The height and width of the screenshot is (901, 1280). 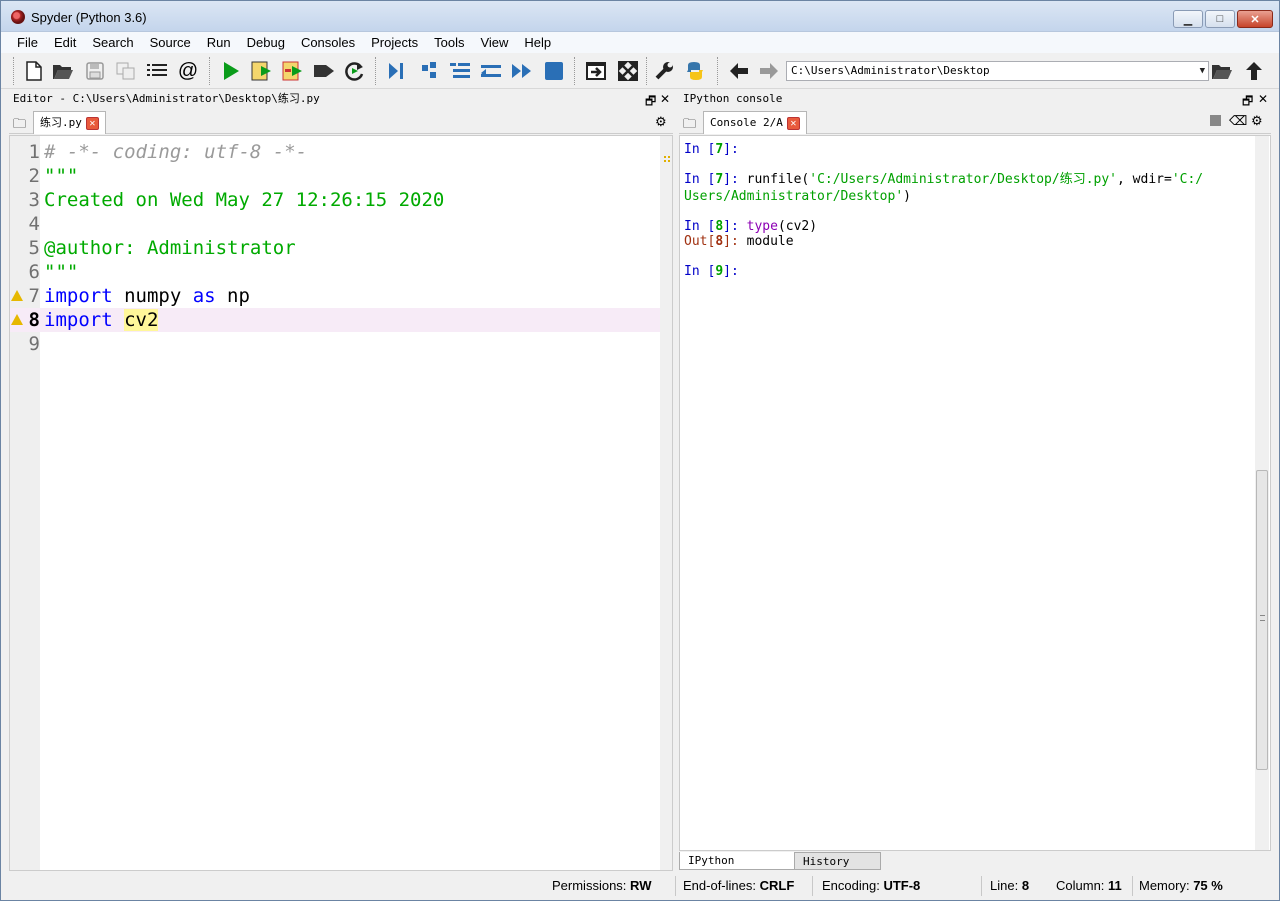 What do you see at coordinates (890, 70) in the screenshot?
I see `working-directory-value: C:\Users\Administrator\Desktop` at bounding box center [890, 70].